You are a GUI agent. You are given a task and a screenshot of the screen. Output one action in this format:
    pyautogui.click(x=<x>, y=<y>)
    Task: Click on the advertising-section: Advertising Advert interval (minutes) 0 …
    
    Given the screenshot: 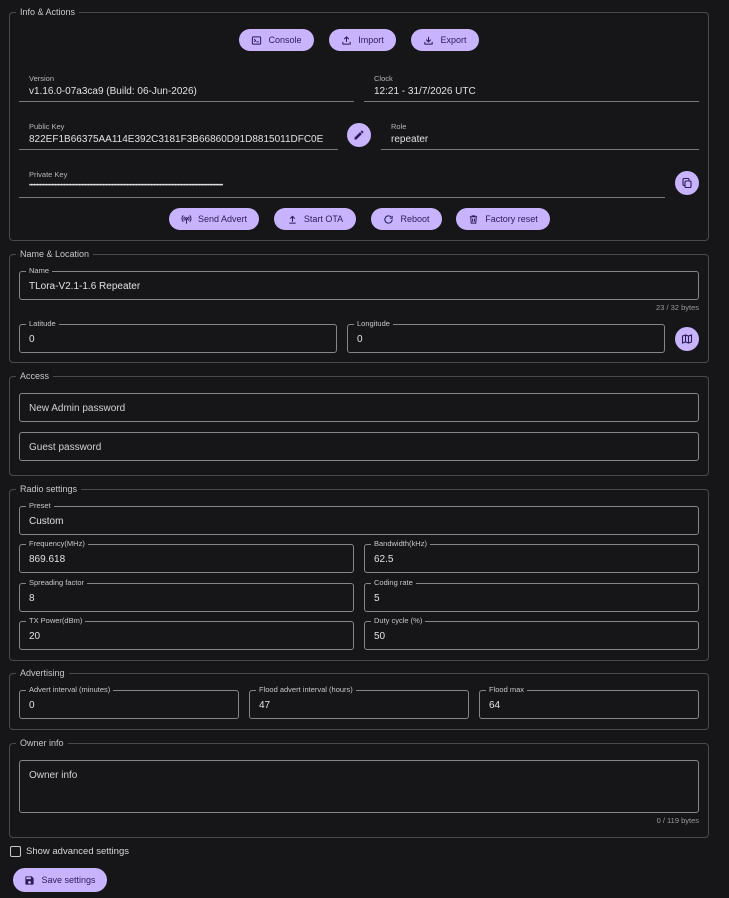 What is the action you would take?
    pyautogui.click(x=359, y=698)
    